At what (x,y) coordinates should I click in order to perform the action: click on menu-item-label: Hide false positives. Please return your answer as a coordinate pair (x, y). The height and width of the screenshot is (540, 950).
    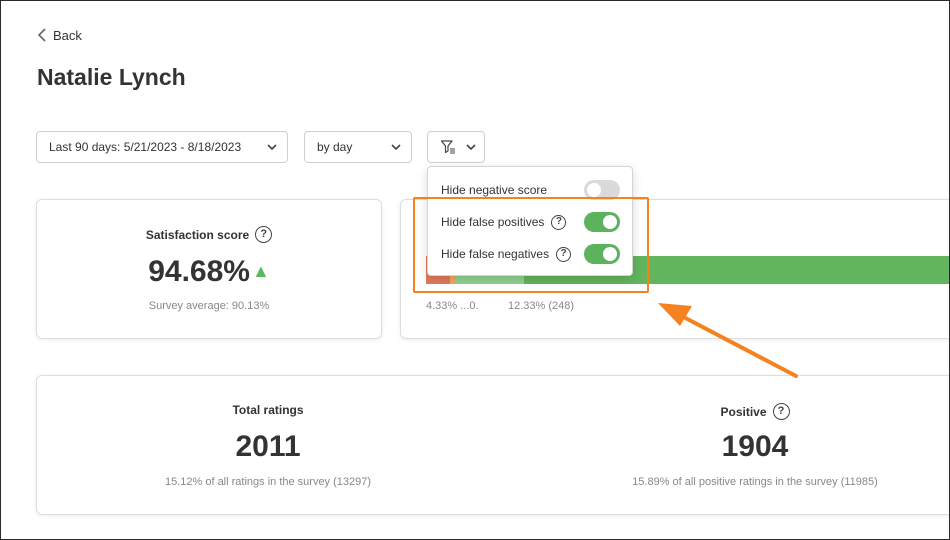
    Looking at the image, I should click on (493, 222).